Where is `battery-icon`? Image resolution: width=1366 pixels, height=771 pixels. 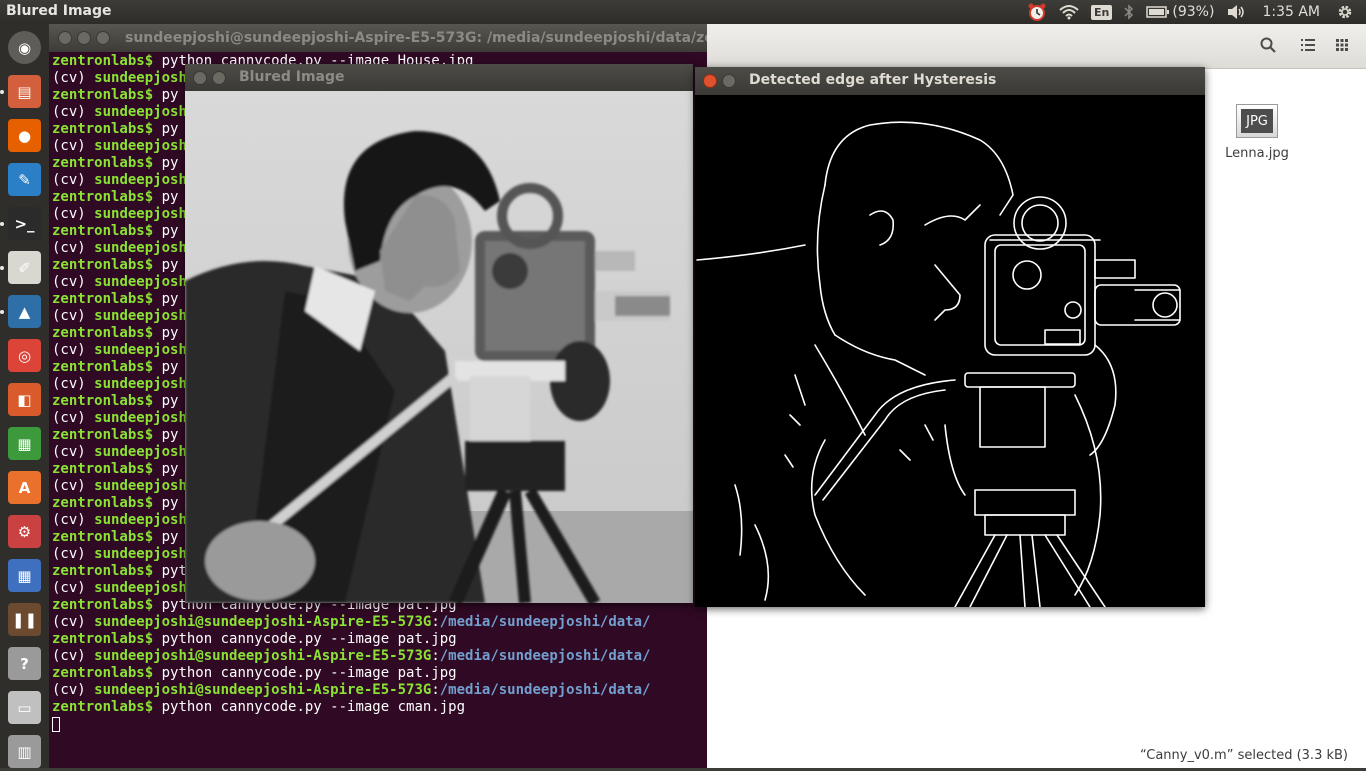 battery-icon is located at coordinates (1158, 12).